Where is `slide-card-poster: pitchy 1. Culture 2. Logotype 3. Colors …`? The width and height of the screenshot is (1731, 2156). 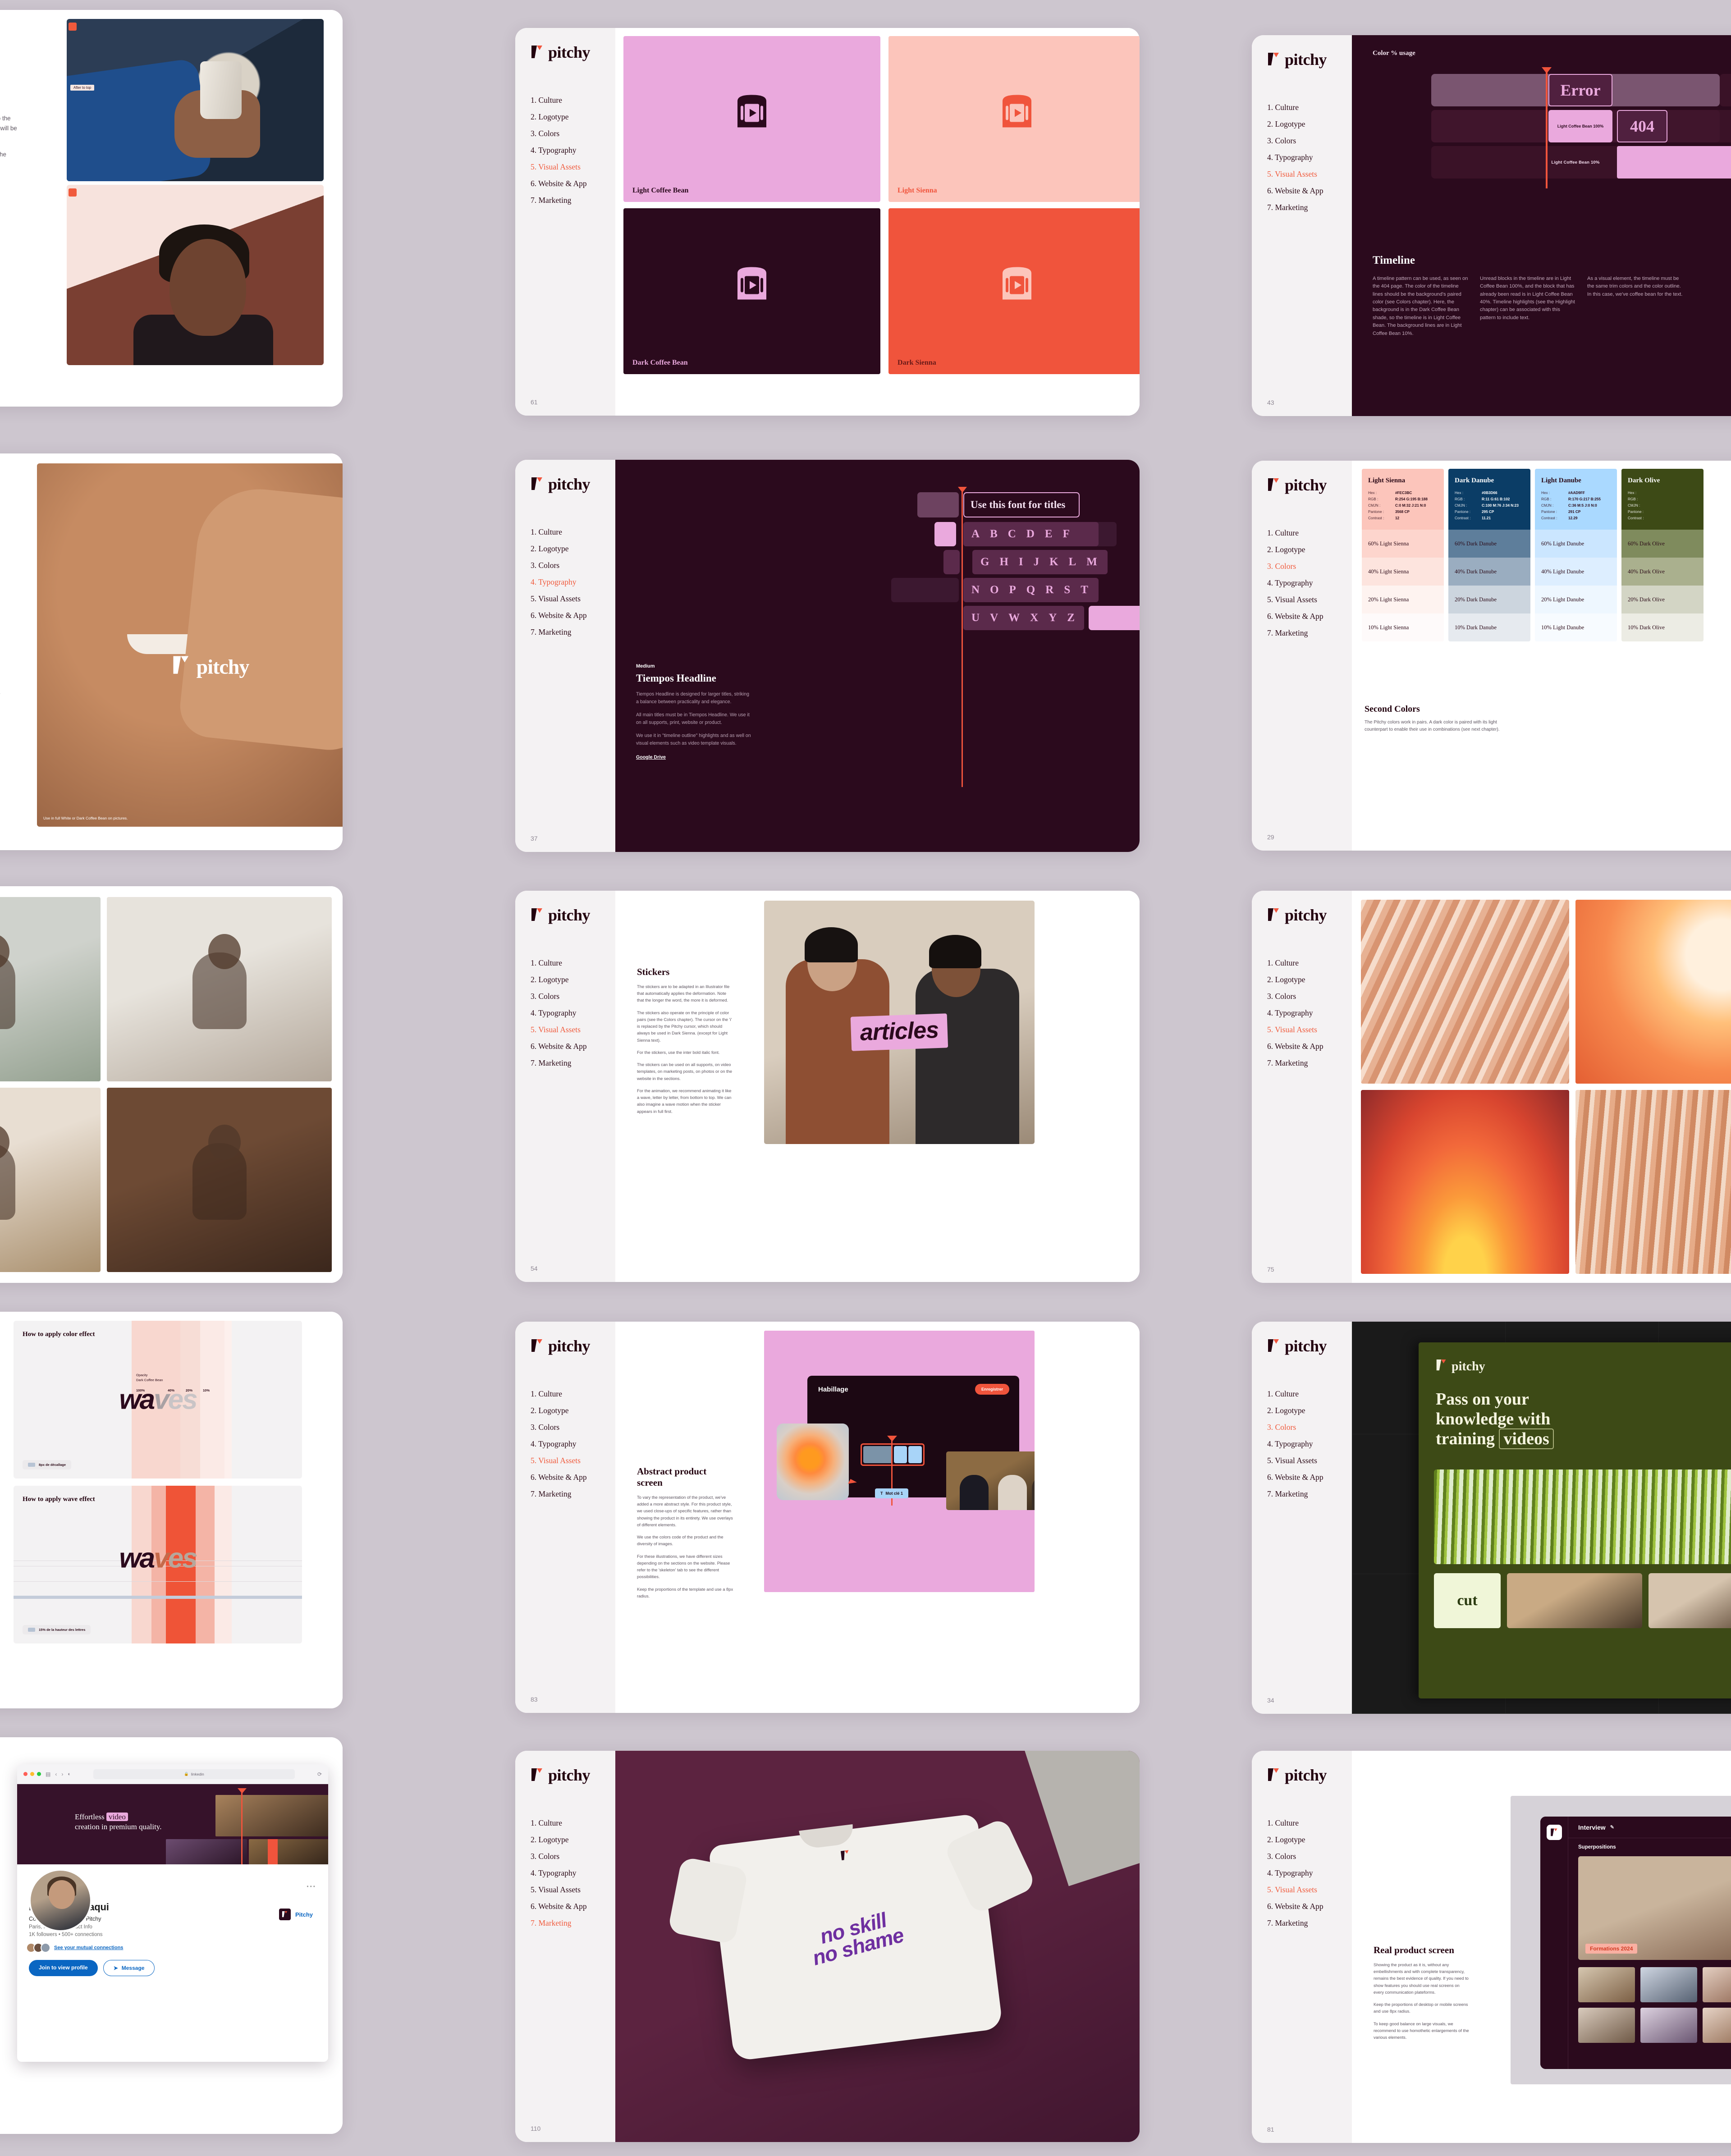 slide-card-poster: pitchy 1. Culture 2. Logotype 3. Colors … is located at coordinates (1491, 1518).